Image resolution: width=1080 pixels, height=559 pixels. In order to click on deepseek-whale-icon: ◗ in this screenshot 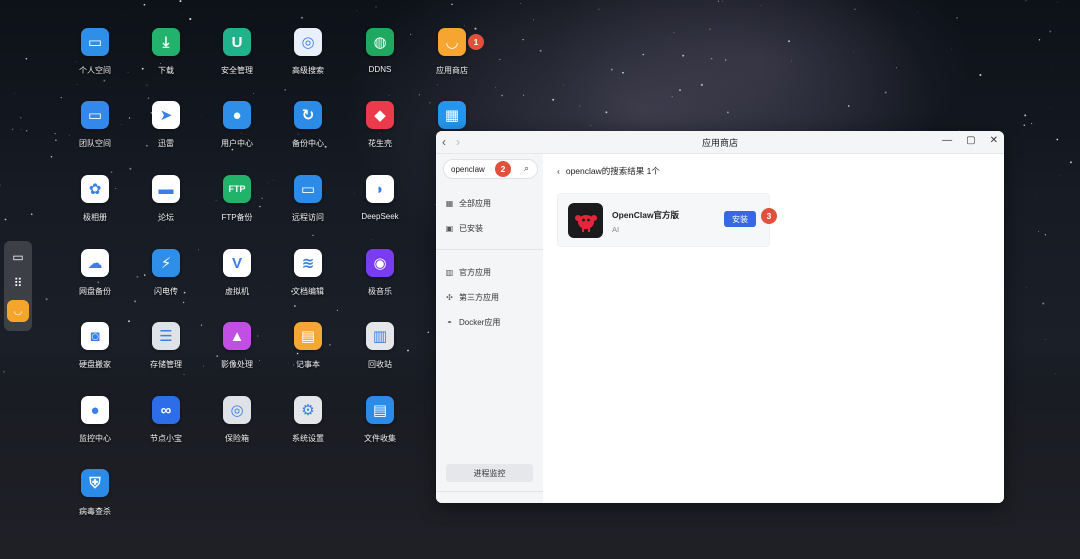, I will do `click(380, 189)`.